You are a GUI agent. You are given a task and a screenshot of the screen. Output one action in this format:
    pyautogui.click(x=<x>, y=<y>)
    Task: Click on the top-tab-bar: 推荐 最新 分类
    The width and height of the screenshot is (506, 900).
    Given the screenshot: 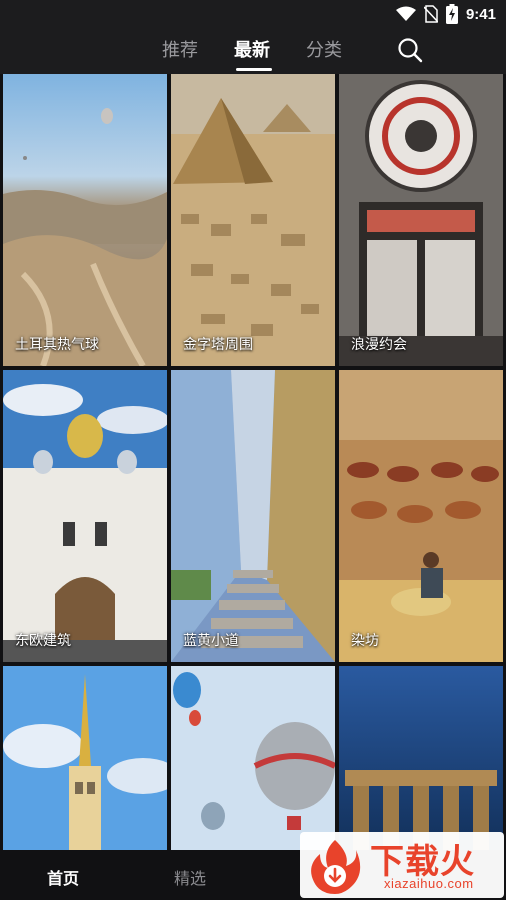 What is the action you would take?
    pyautogui.click(x=253, y=51)
    